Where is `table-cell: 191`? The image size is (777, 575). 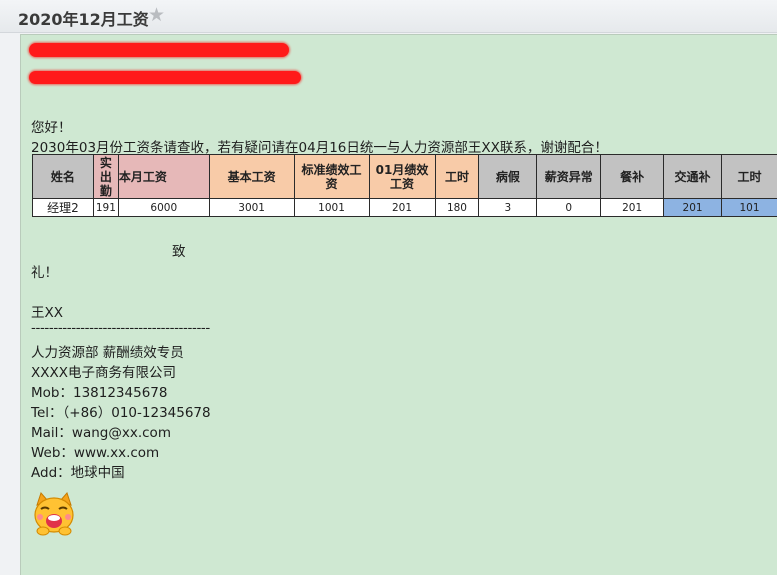 table-cell: 191 is located at coordinates (105, 208).